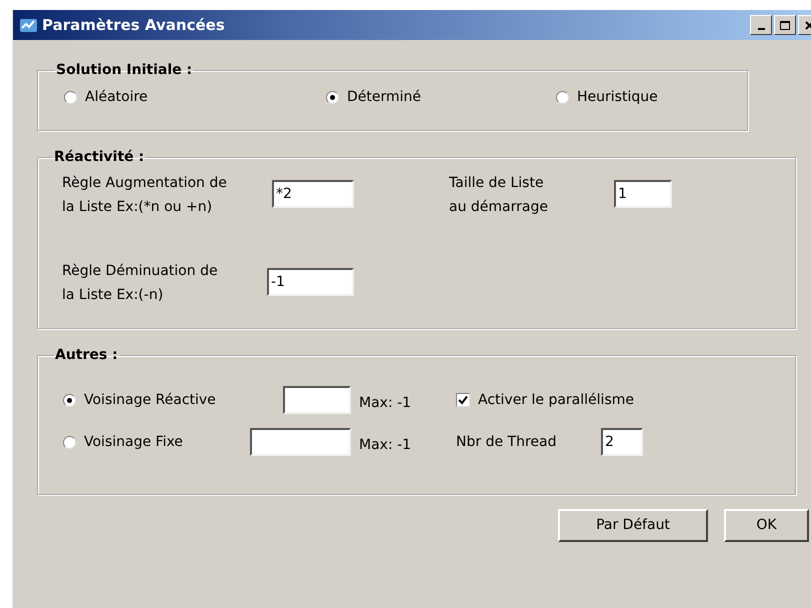  Describe the element at coordinates (86, 355) in the screenshot. I see `group-title: Autres :` at that location.